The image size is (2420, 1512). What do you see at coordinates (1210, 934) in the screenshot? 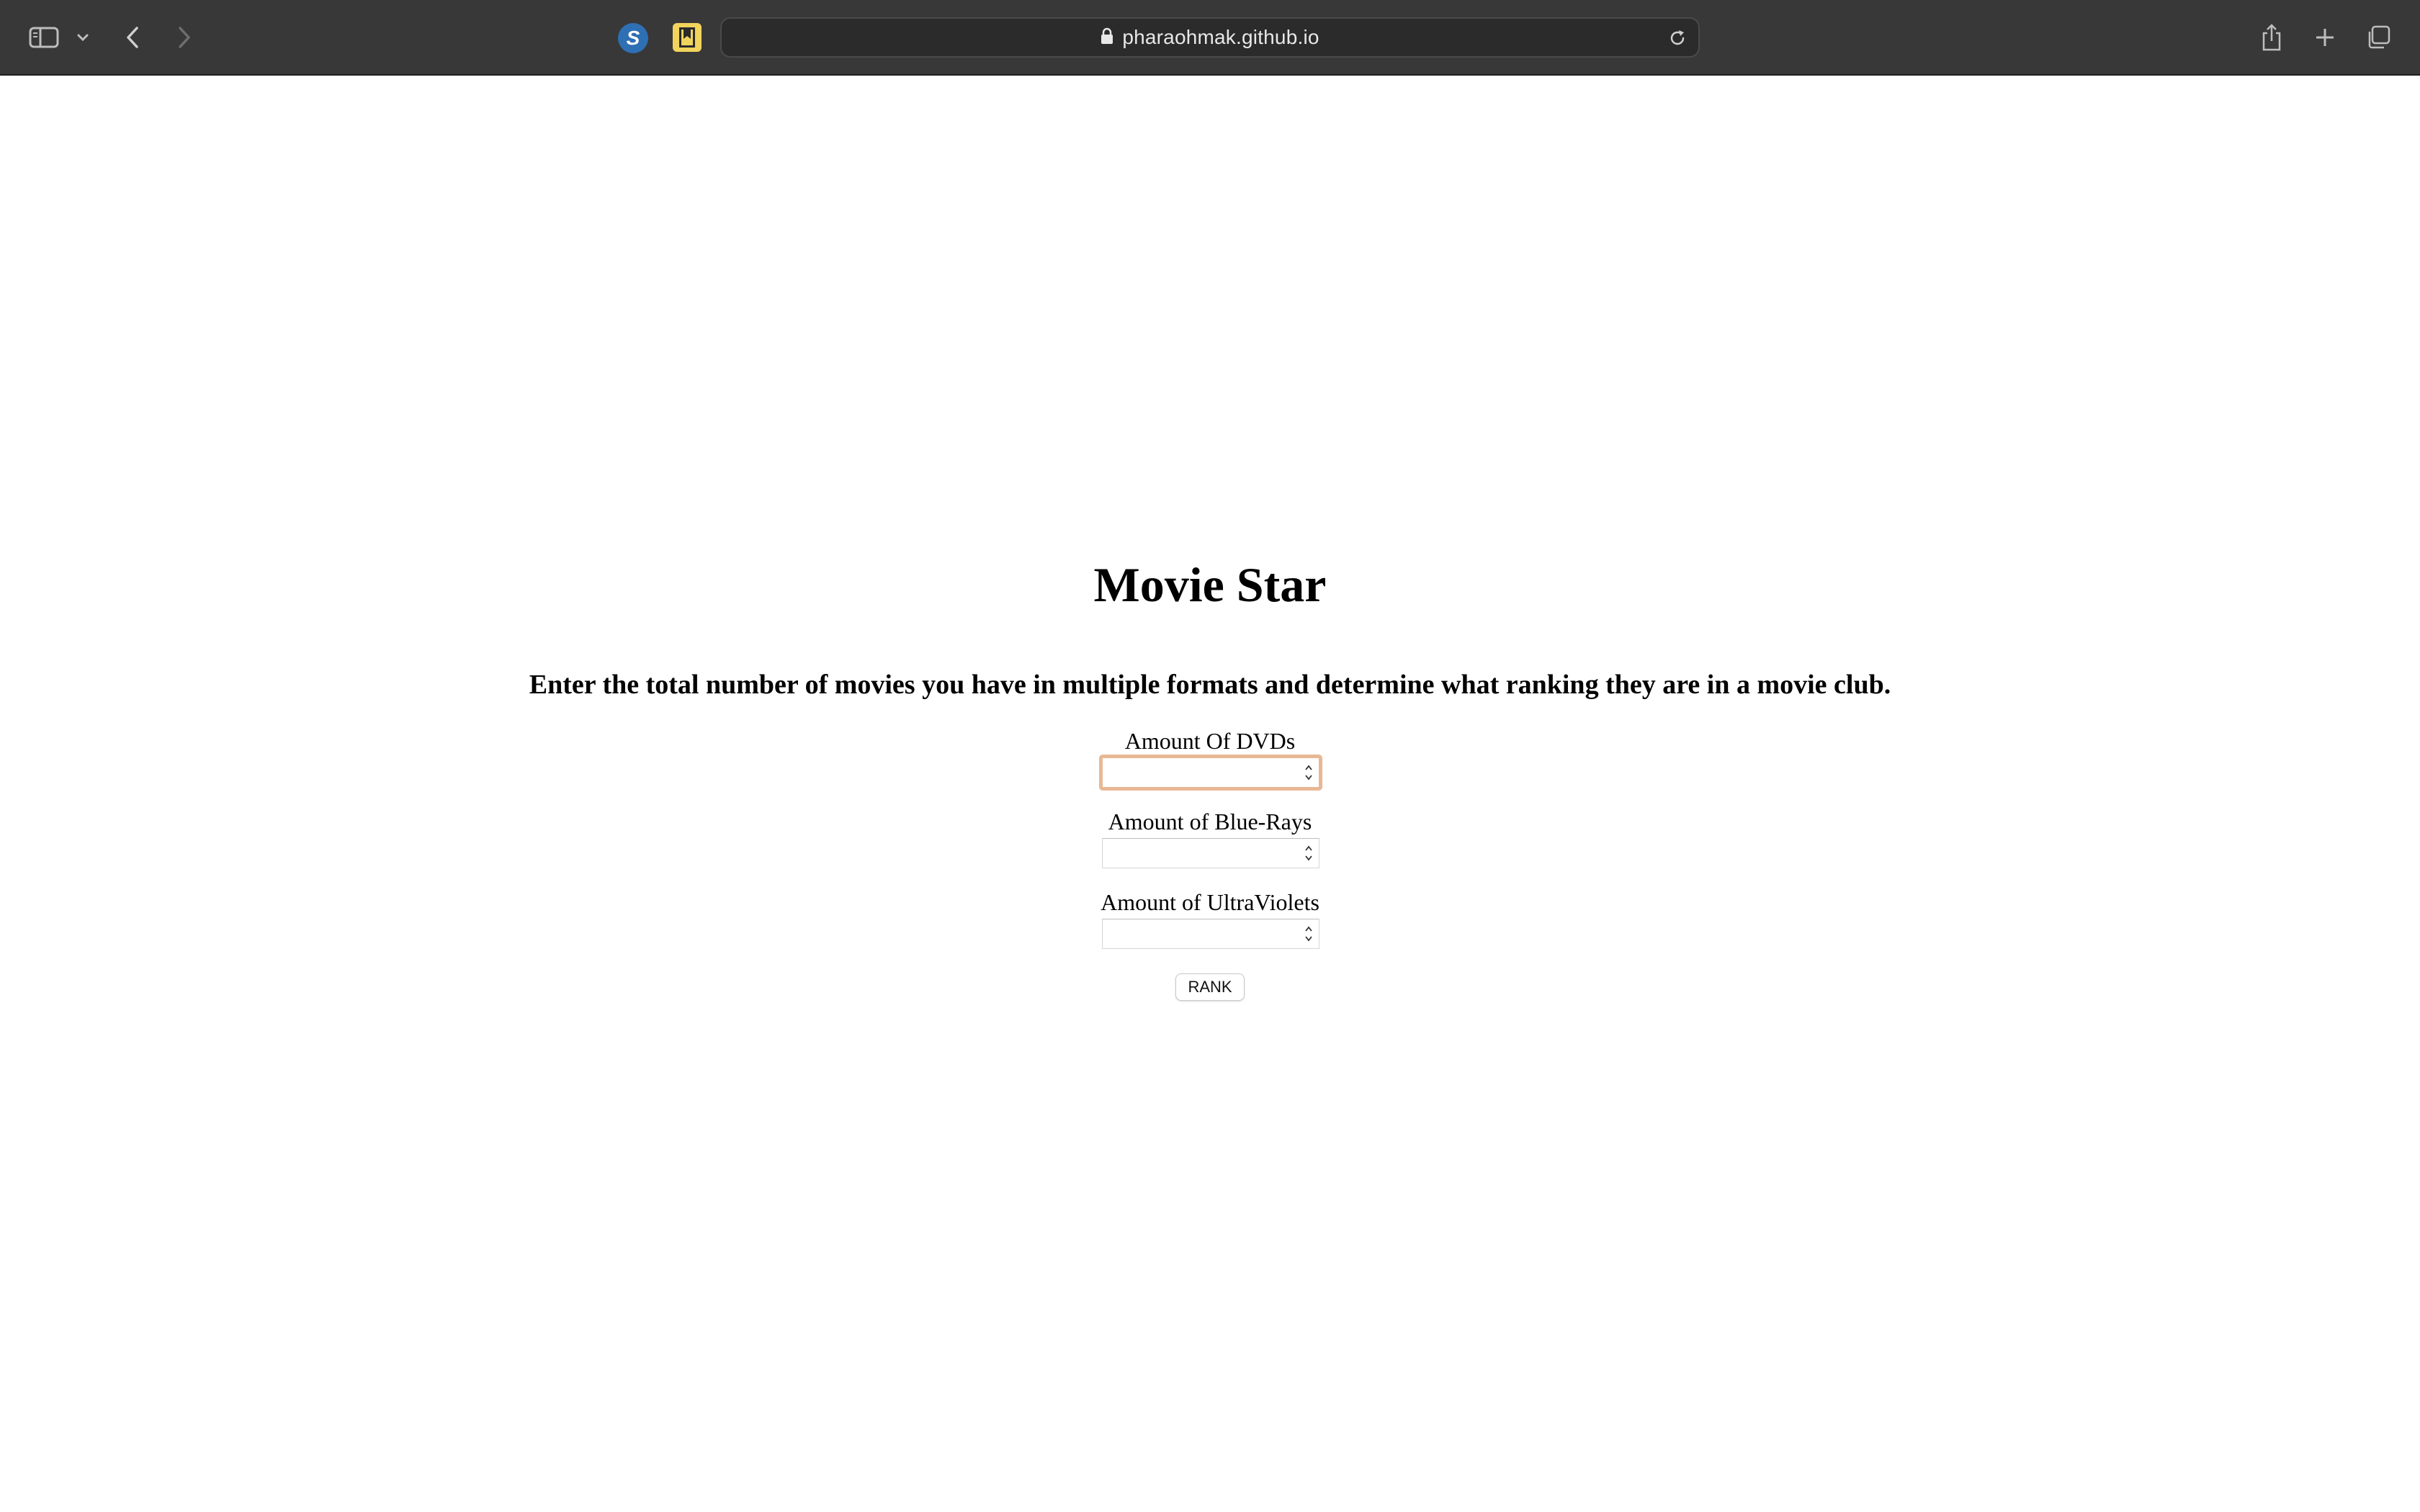
I see `ultraviolets-input` at bounding box center [1210, 934].